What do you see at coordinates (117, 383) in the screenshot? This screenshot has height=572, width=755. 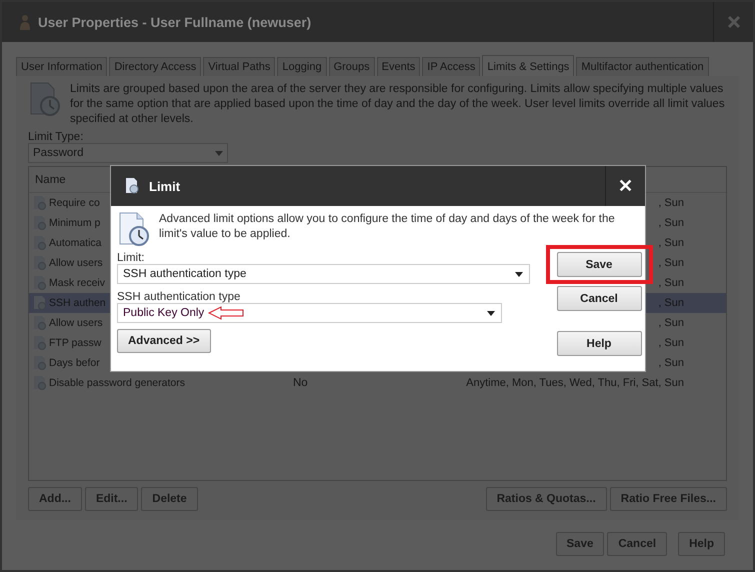 I see `table-cell: Disable password generators` at bounding box center [117, 383].